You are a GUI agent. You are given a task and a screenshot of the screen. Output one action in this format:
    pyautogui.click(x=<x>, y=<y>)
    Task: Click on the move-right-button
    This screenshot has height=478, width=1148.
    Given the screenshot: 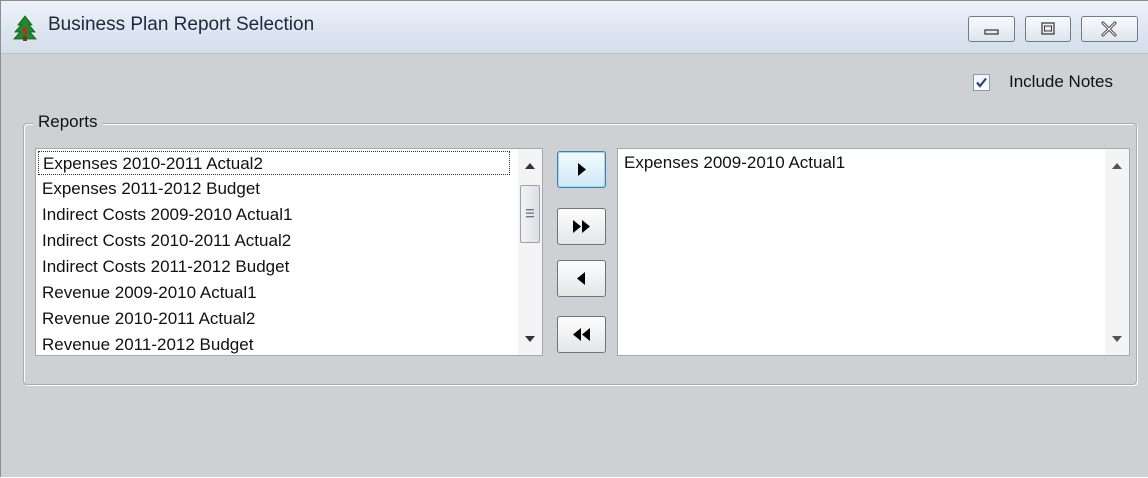 What is the action you would take?
    pyautogui.click(x=581, y=169)
    